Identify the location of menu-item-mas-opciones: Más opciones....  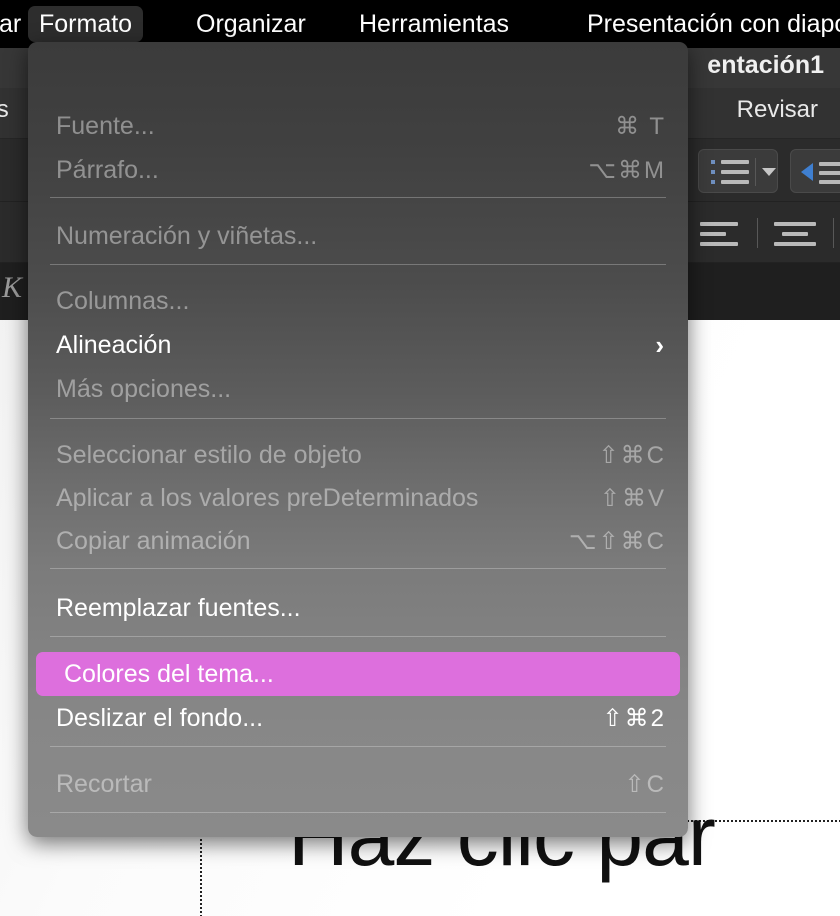
(358, 389).